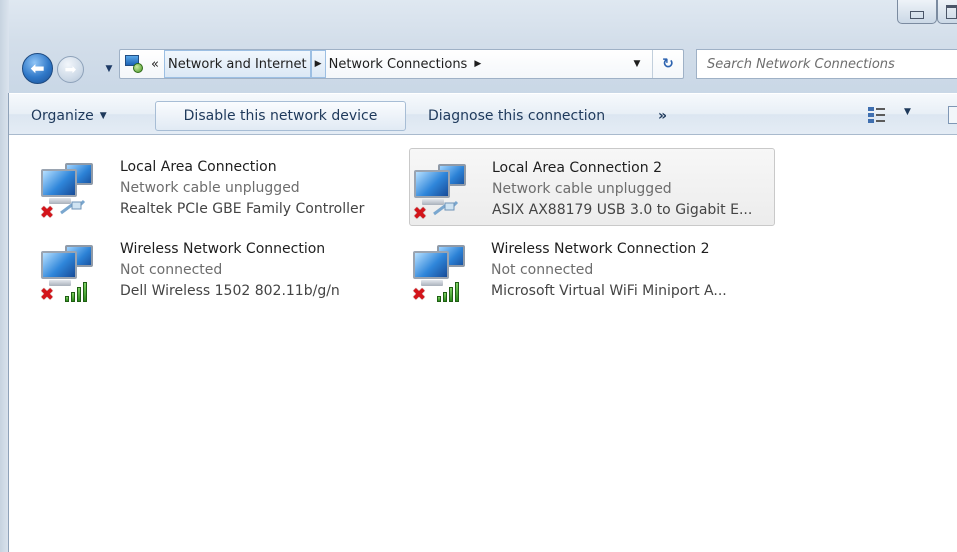 This screenshot has width=957, height=552. Describe the element at coordinates (62, 116) in the screenshot. I see `organize-label: Organize` at that location.